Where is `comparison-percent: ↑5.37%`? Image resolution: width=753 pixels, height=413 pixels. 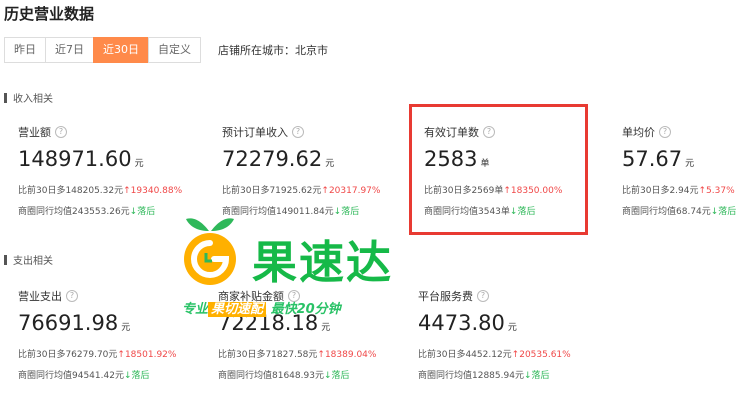
comparison-percent: ↑5.37% is located at coordinates (716, 191).